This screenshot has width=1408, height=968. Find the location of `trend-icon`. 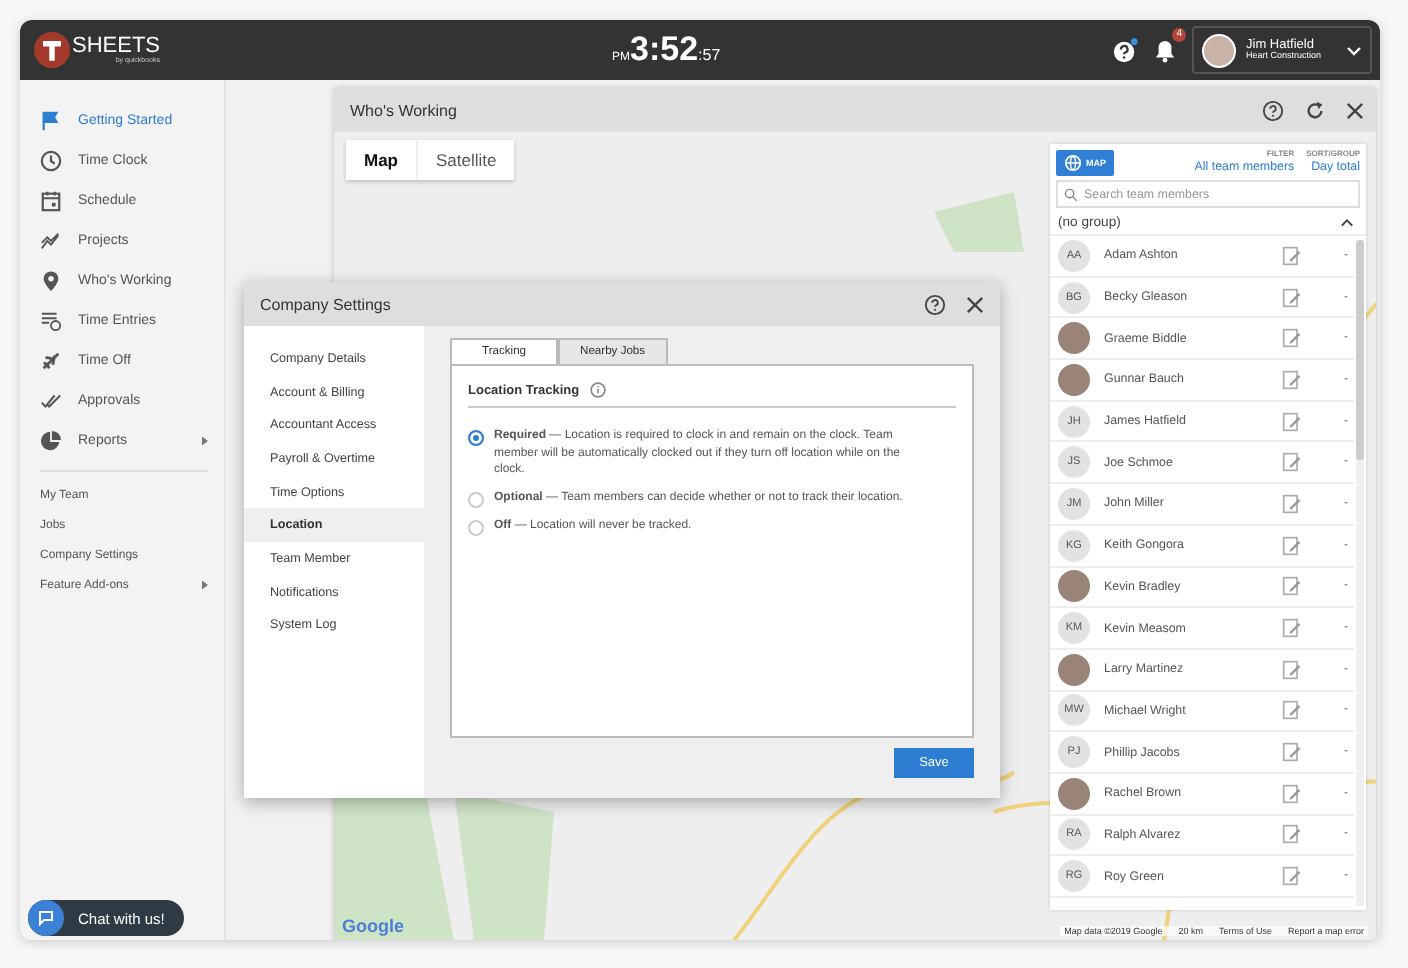

trend-icon is located at coordinates (51, 240).